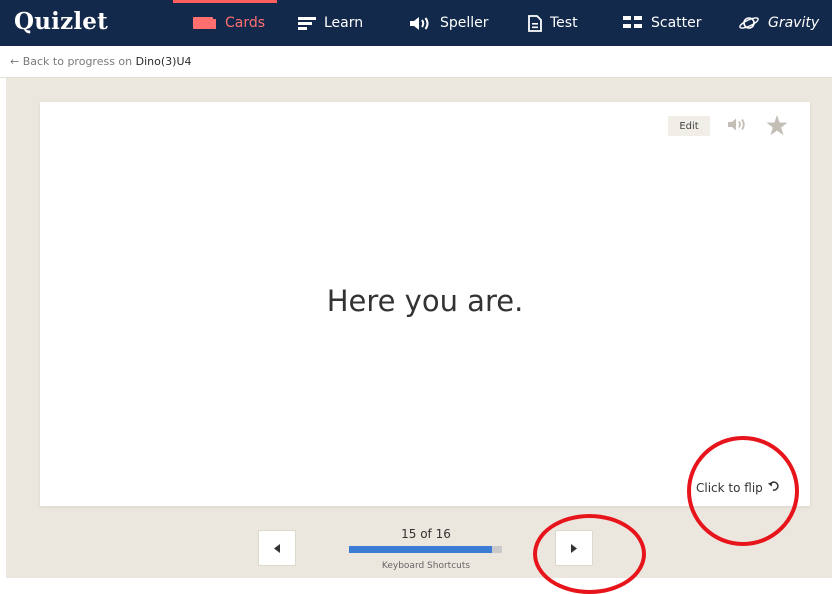  What do you see at coordinates (633, 23) in the screenshot?
I see `scatter-grid-icon` at bounding box center [633, 23].